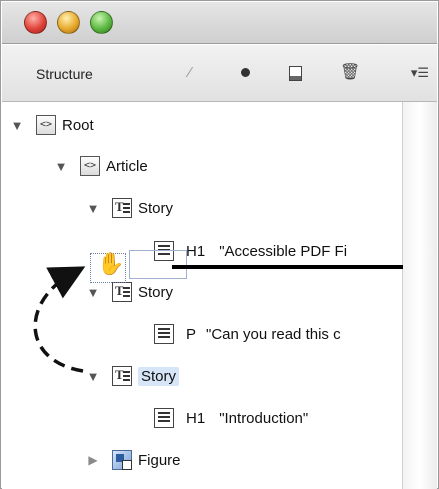  Describe the element at coordinates (219, 73) in the screenshot. I see `panel-header: Structure ⁄ 🗑 ▾☰` at that location.